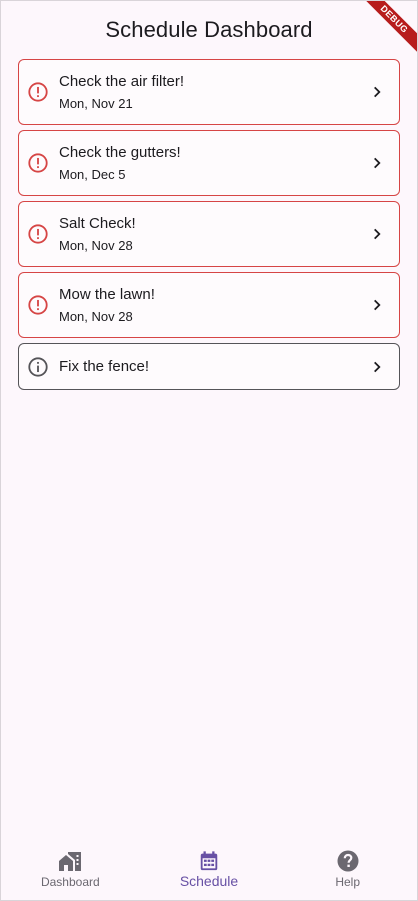  I want to click on nav-label: Schedule, so click(209, 881).